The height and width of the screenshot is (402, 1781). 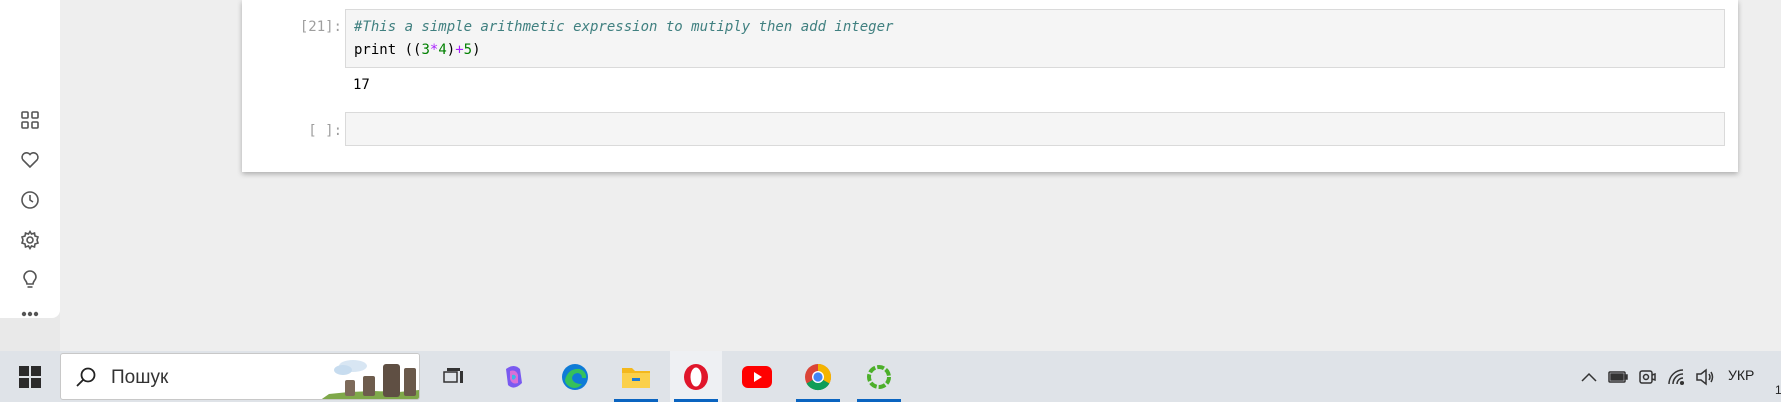 I want to click on youtube-button, so click(x=757, y=376).